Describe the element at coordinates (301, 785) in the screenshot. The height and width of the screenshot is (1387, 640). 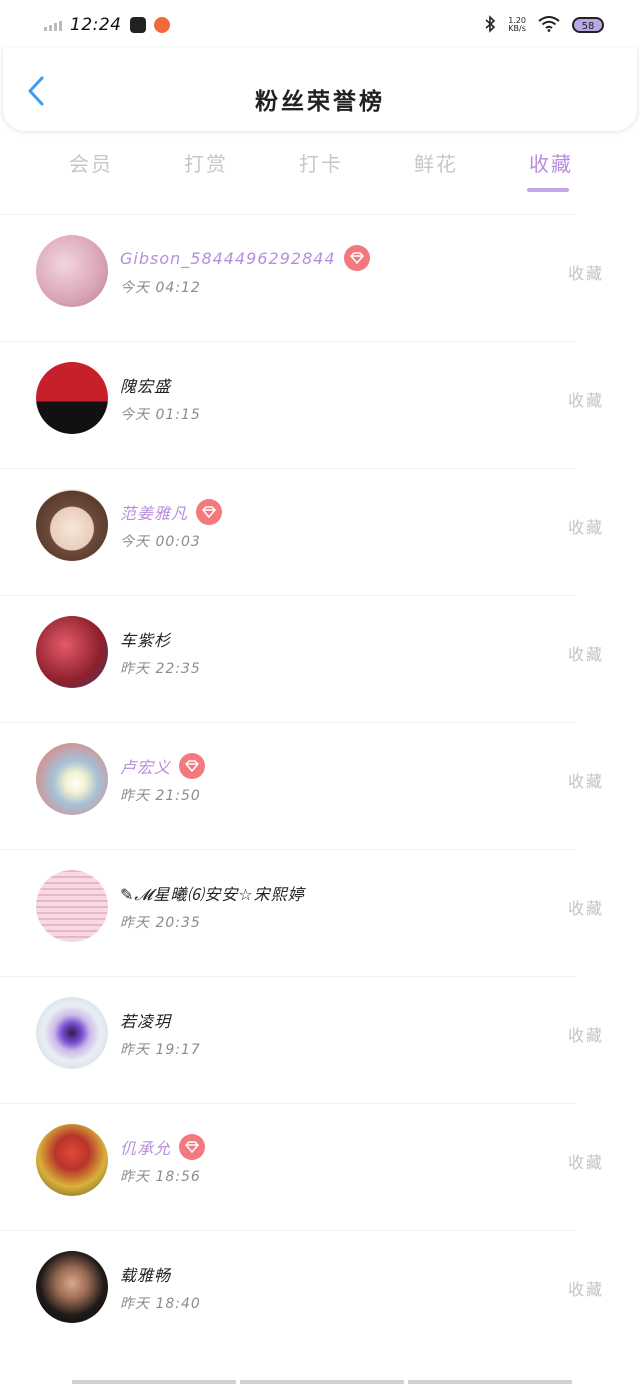
I see `list-item: 卢宏义 昨天 21:50 收藏` at that location.